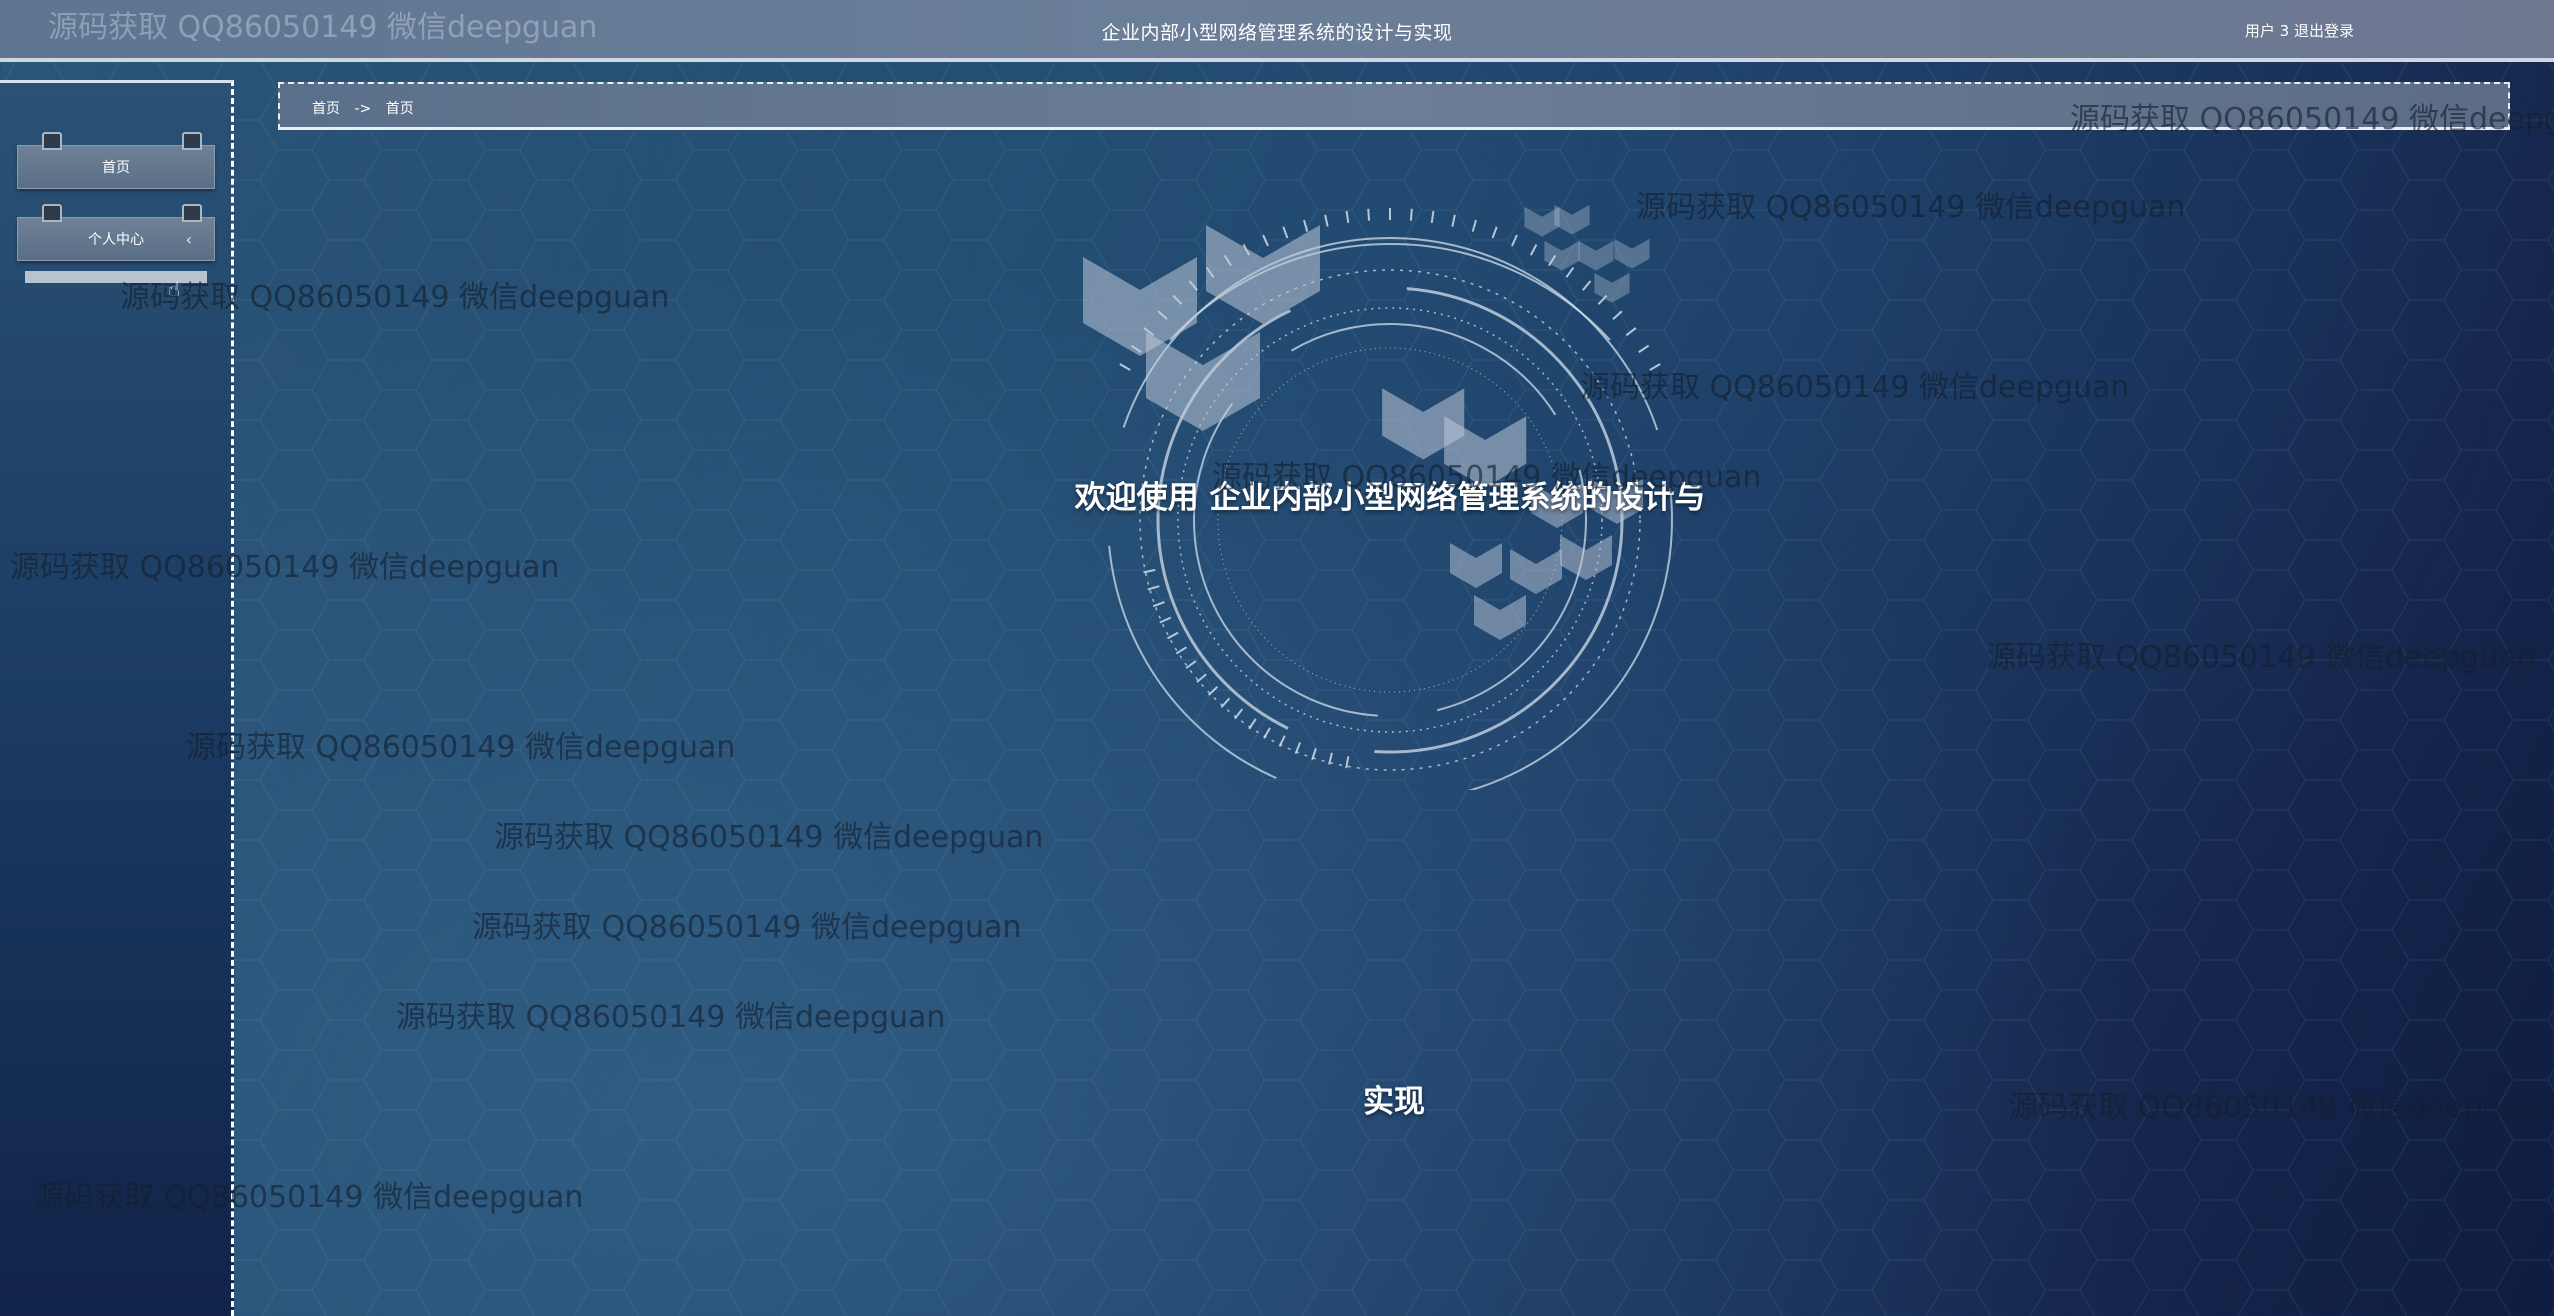  Describe the element at coordinates (1394, 106) in the screenshot. I see `breadcrumb: 首页 -> 首页` at that location.